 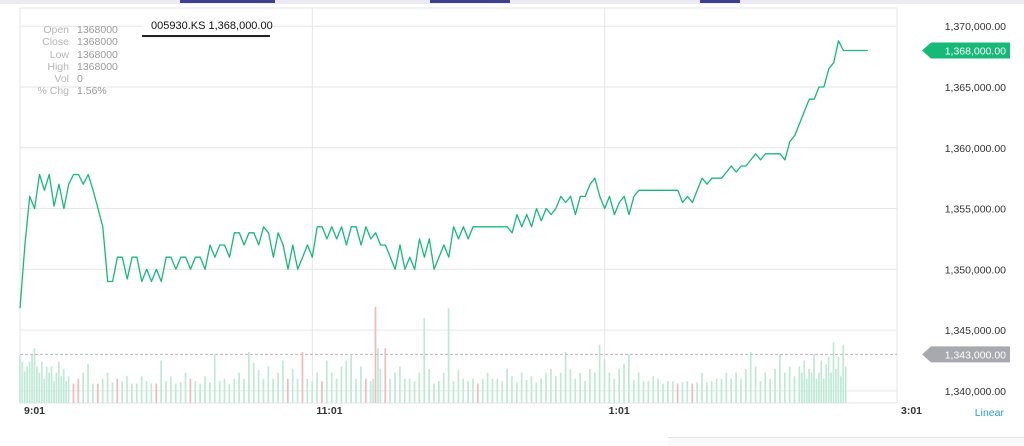 I want to click on volume-label: Vol, so click(x=61, y=79).